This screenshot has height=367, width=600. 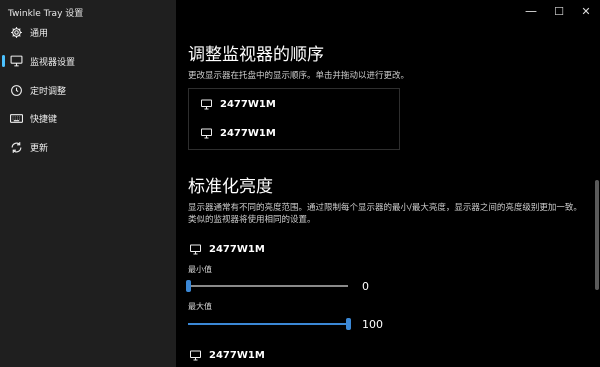 I want to click on max-value: 100, so click(x=372, y=324).